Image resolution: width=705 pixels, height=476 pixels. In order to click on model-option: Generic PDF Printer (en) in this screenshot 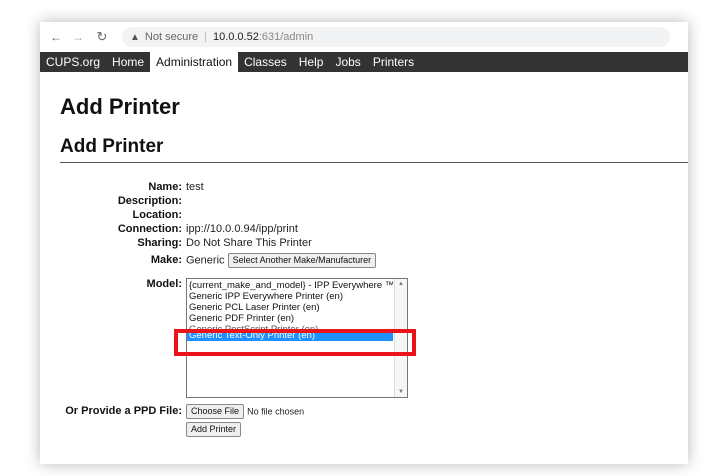, I will do `click(290, 318)`.